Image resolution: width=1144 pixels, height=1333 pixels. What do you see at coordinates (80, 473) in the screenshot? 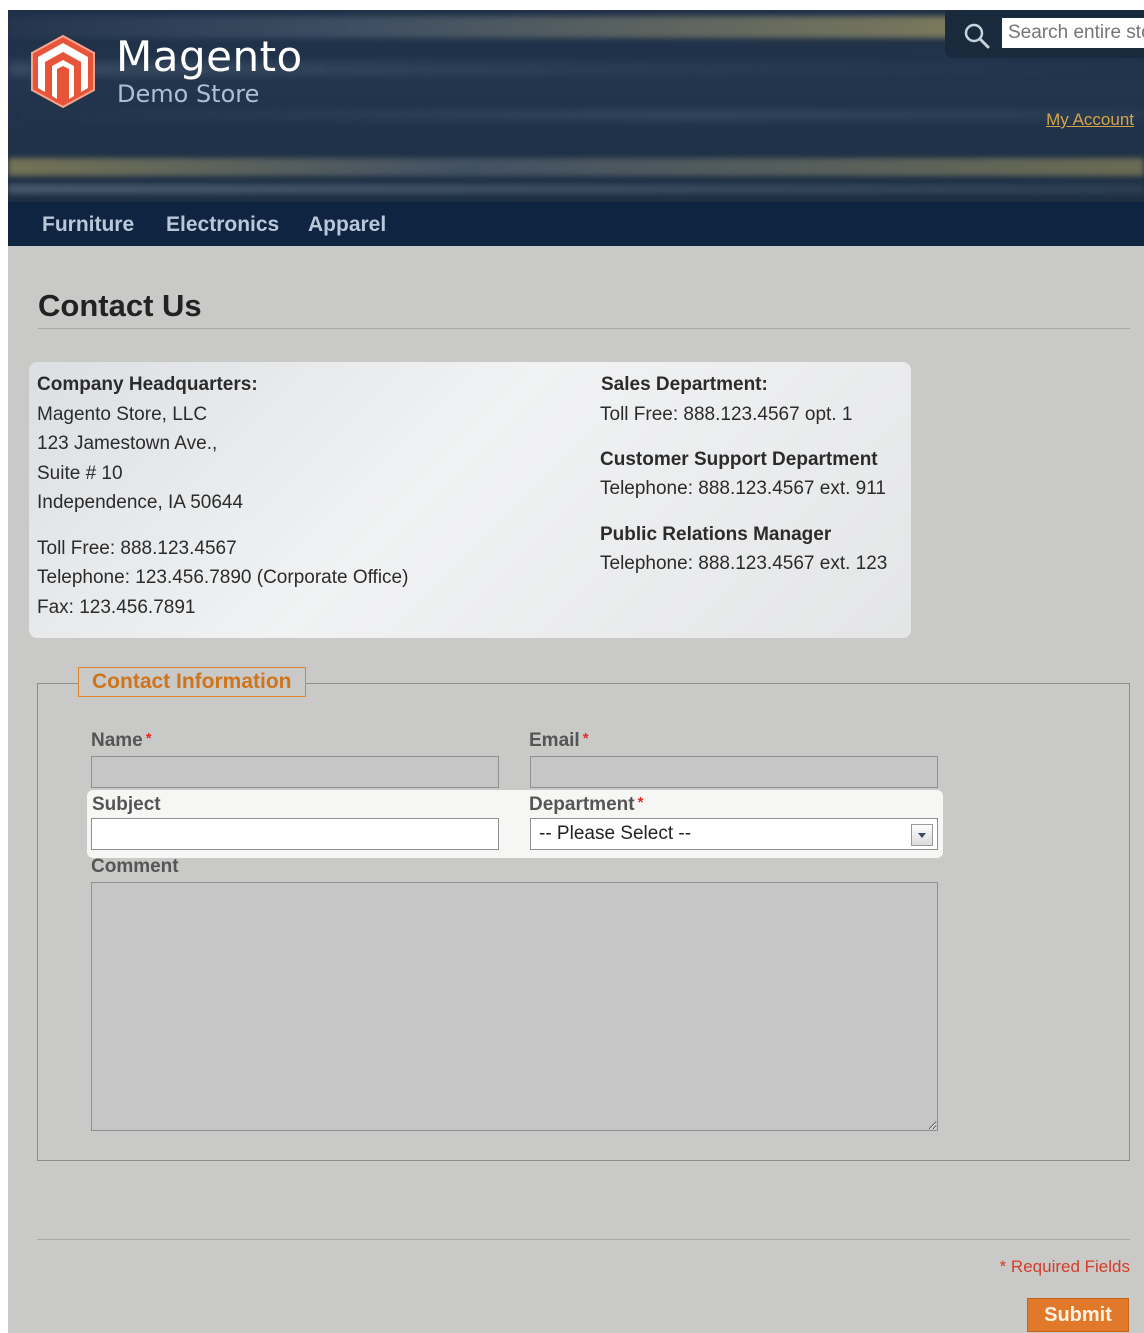
I see `hq-line: Suite # 10` at bounding box center [80, 473].